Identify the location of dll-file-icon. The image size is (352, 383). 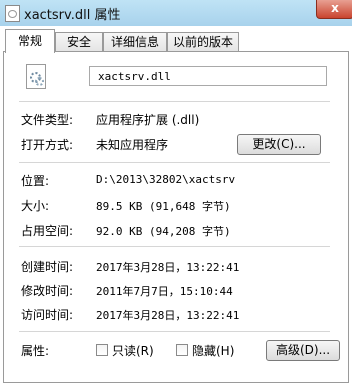
(36, 76).